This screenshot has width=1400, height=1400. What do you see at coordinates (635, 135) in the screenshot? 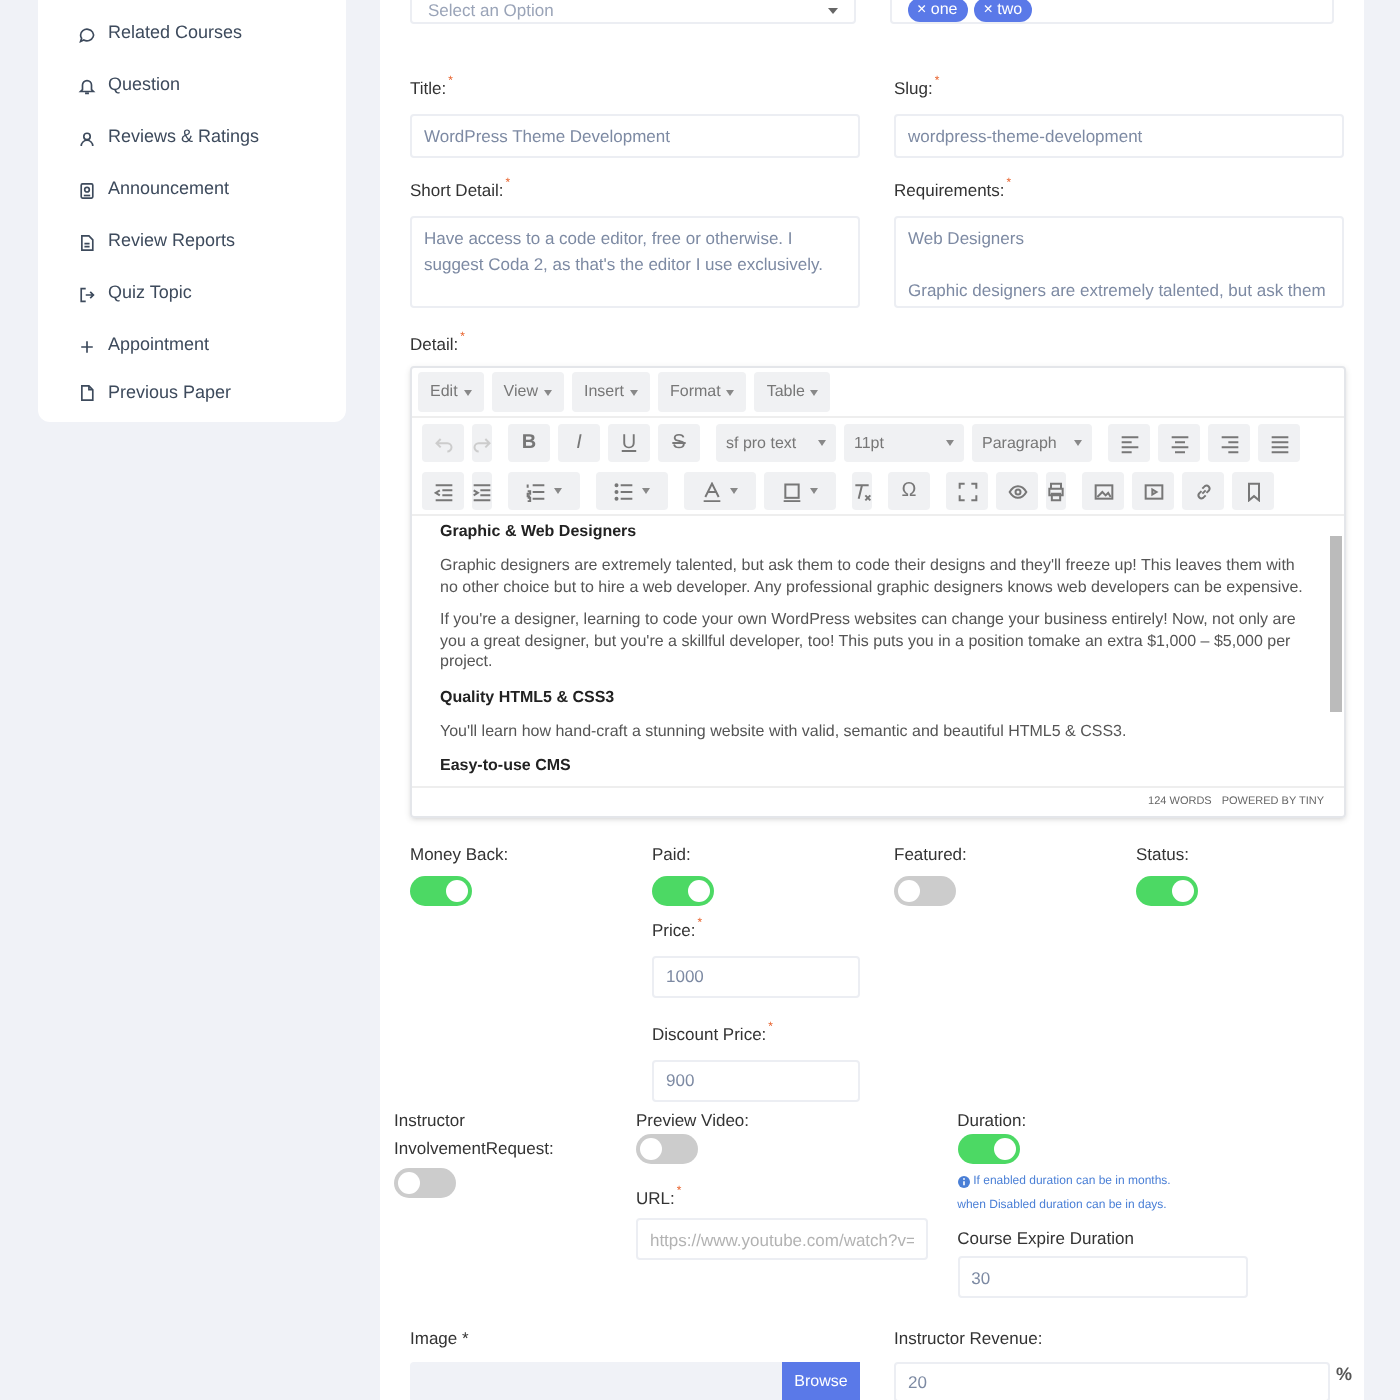
I see `input-field: WordPress Theme Development` at bounding box center [635, 135].